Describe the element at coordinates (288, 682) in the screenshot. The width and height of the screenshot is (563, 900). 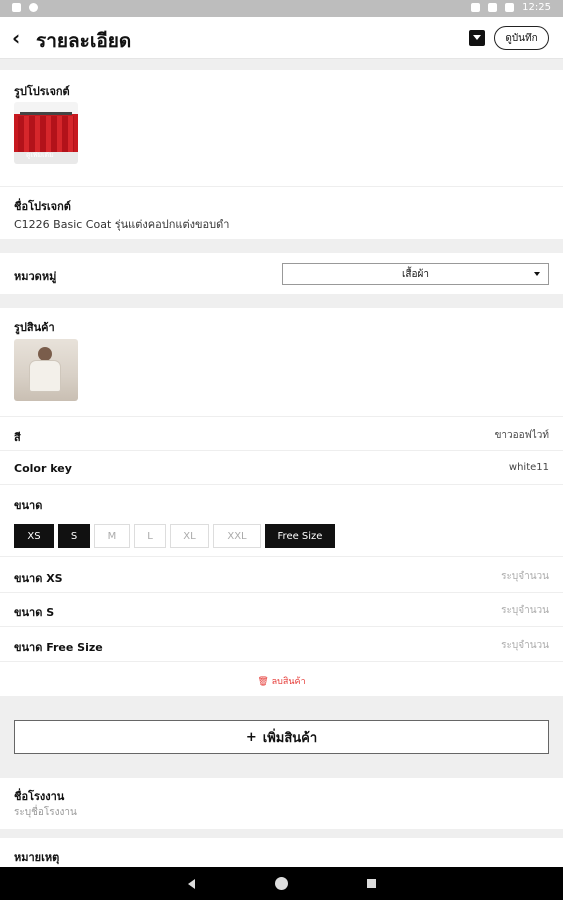
I see `delete-product-label: ลบสินค้า` at that location.